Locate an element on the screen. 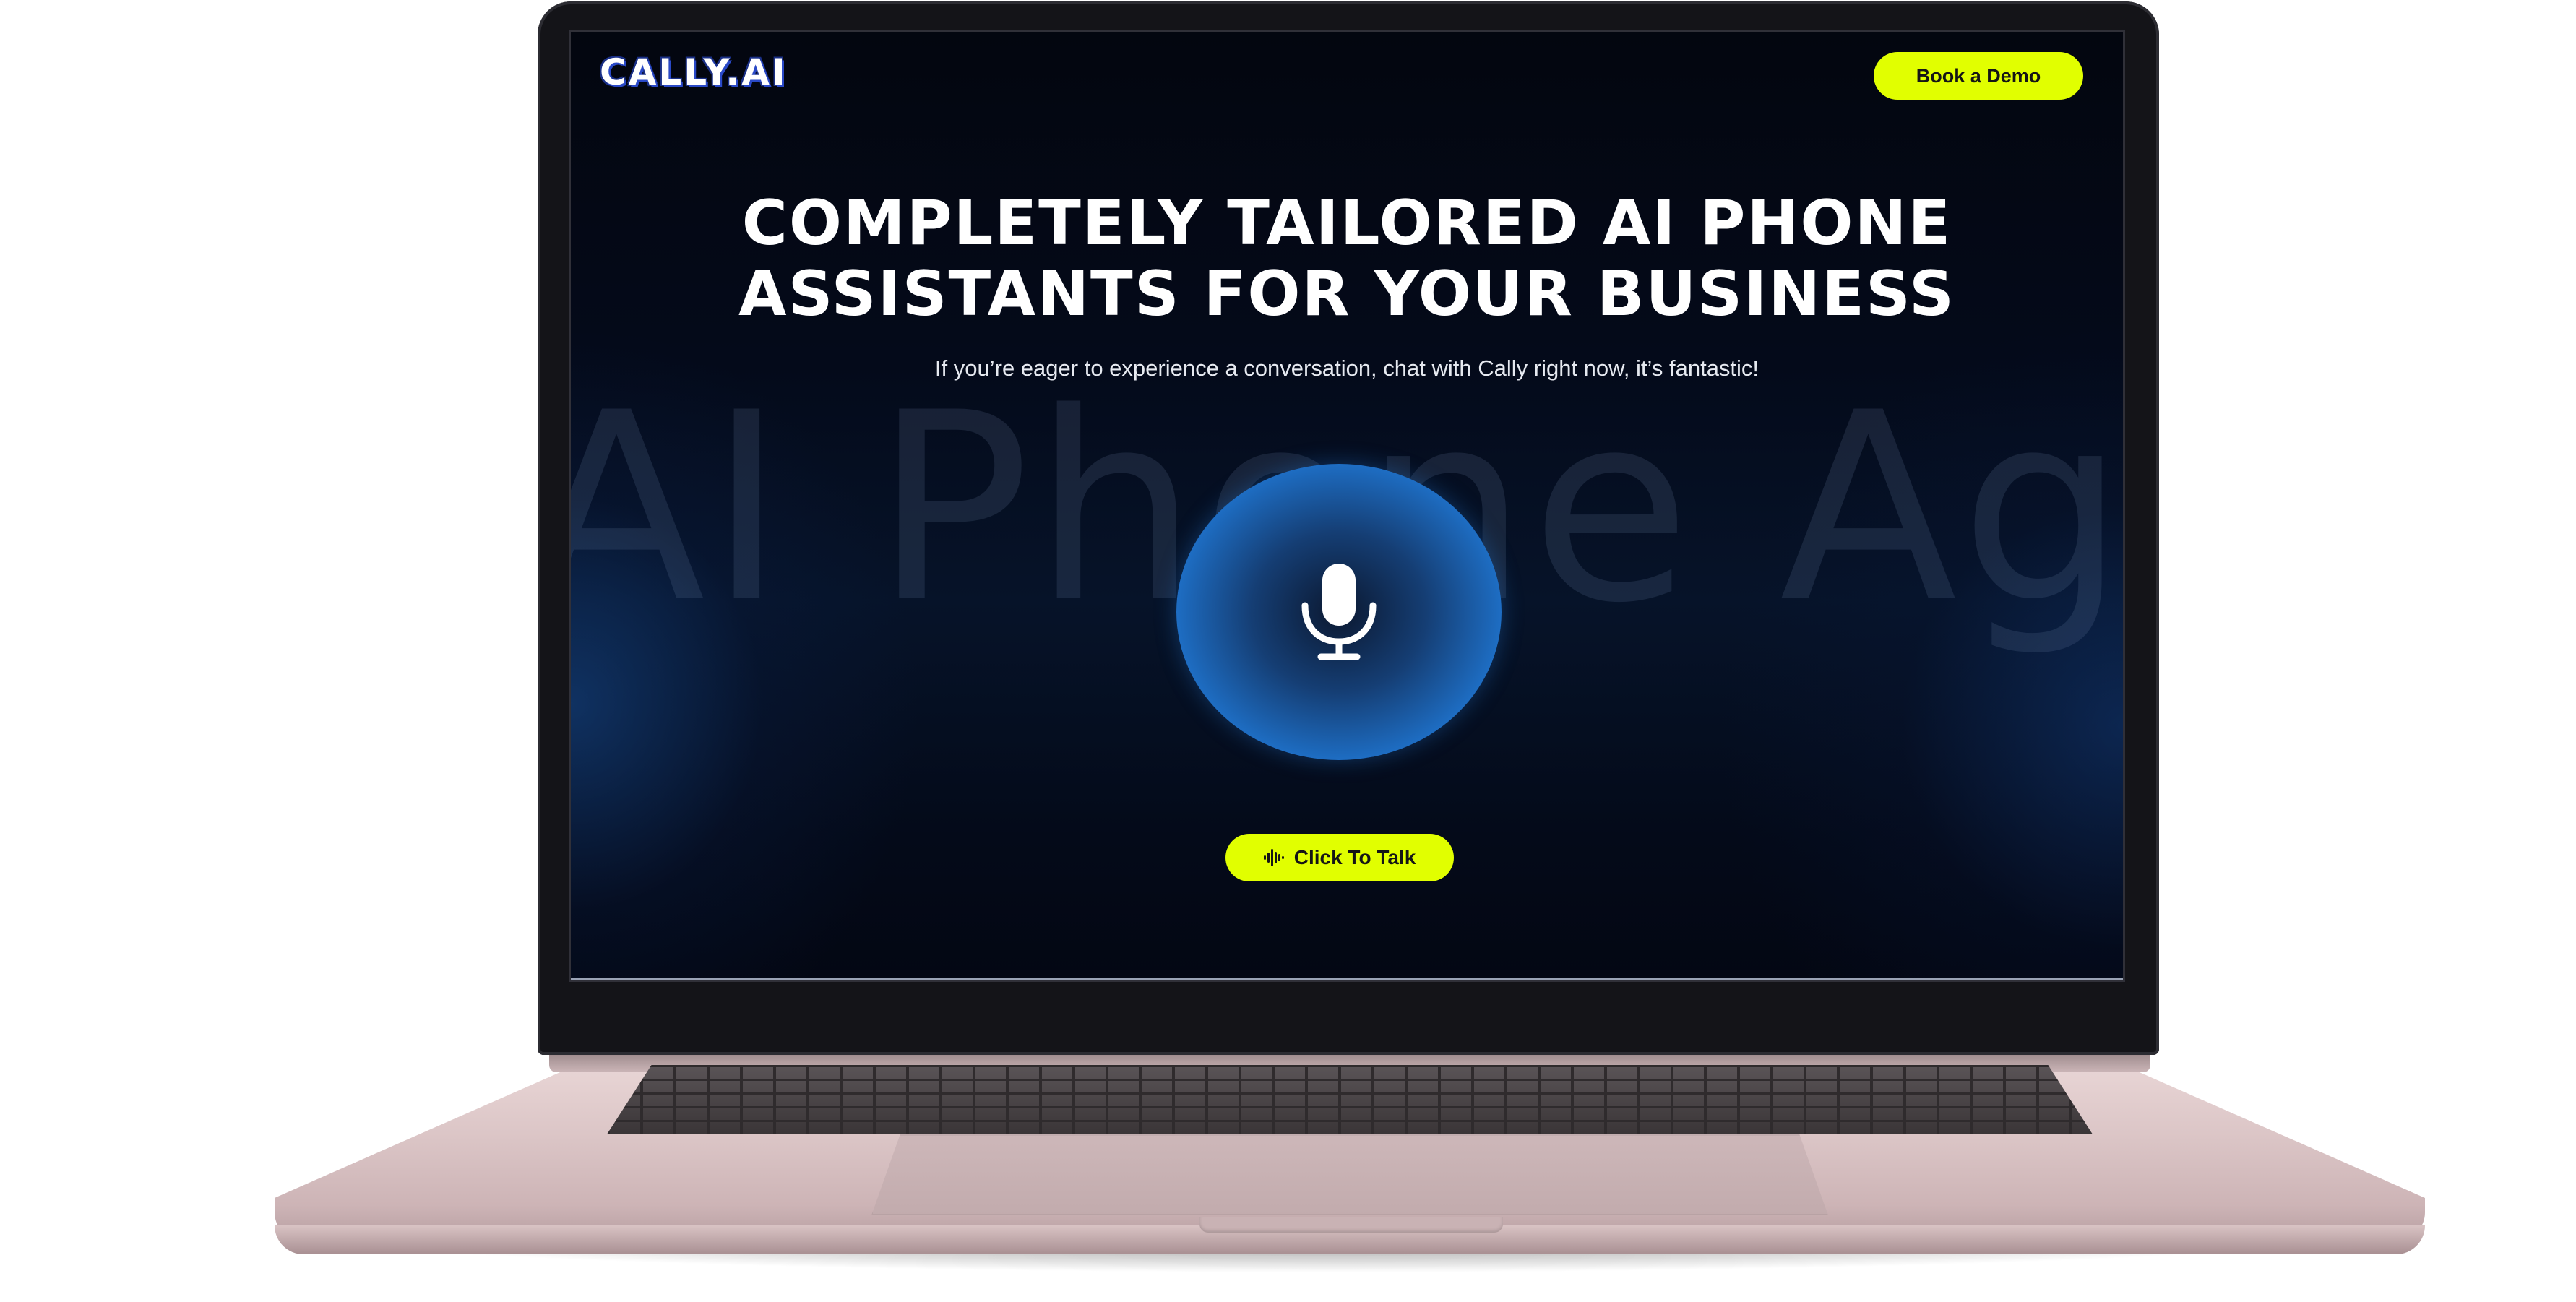  sound-wave-icon is located at coordinates (1273, 857).